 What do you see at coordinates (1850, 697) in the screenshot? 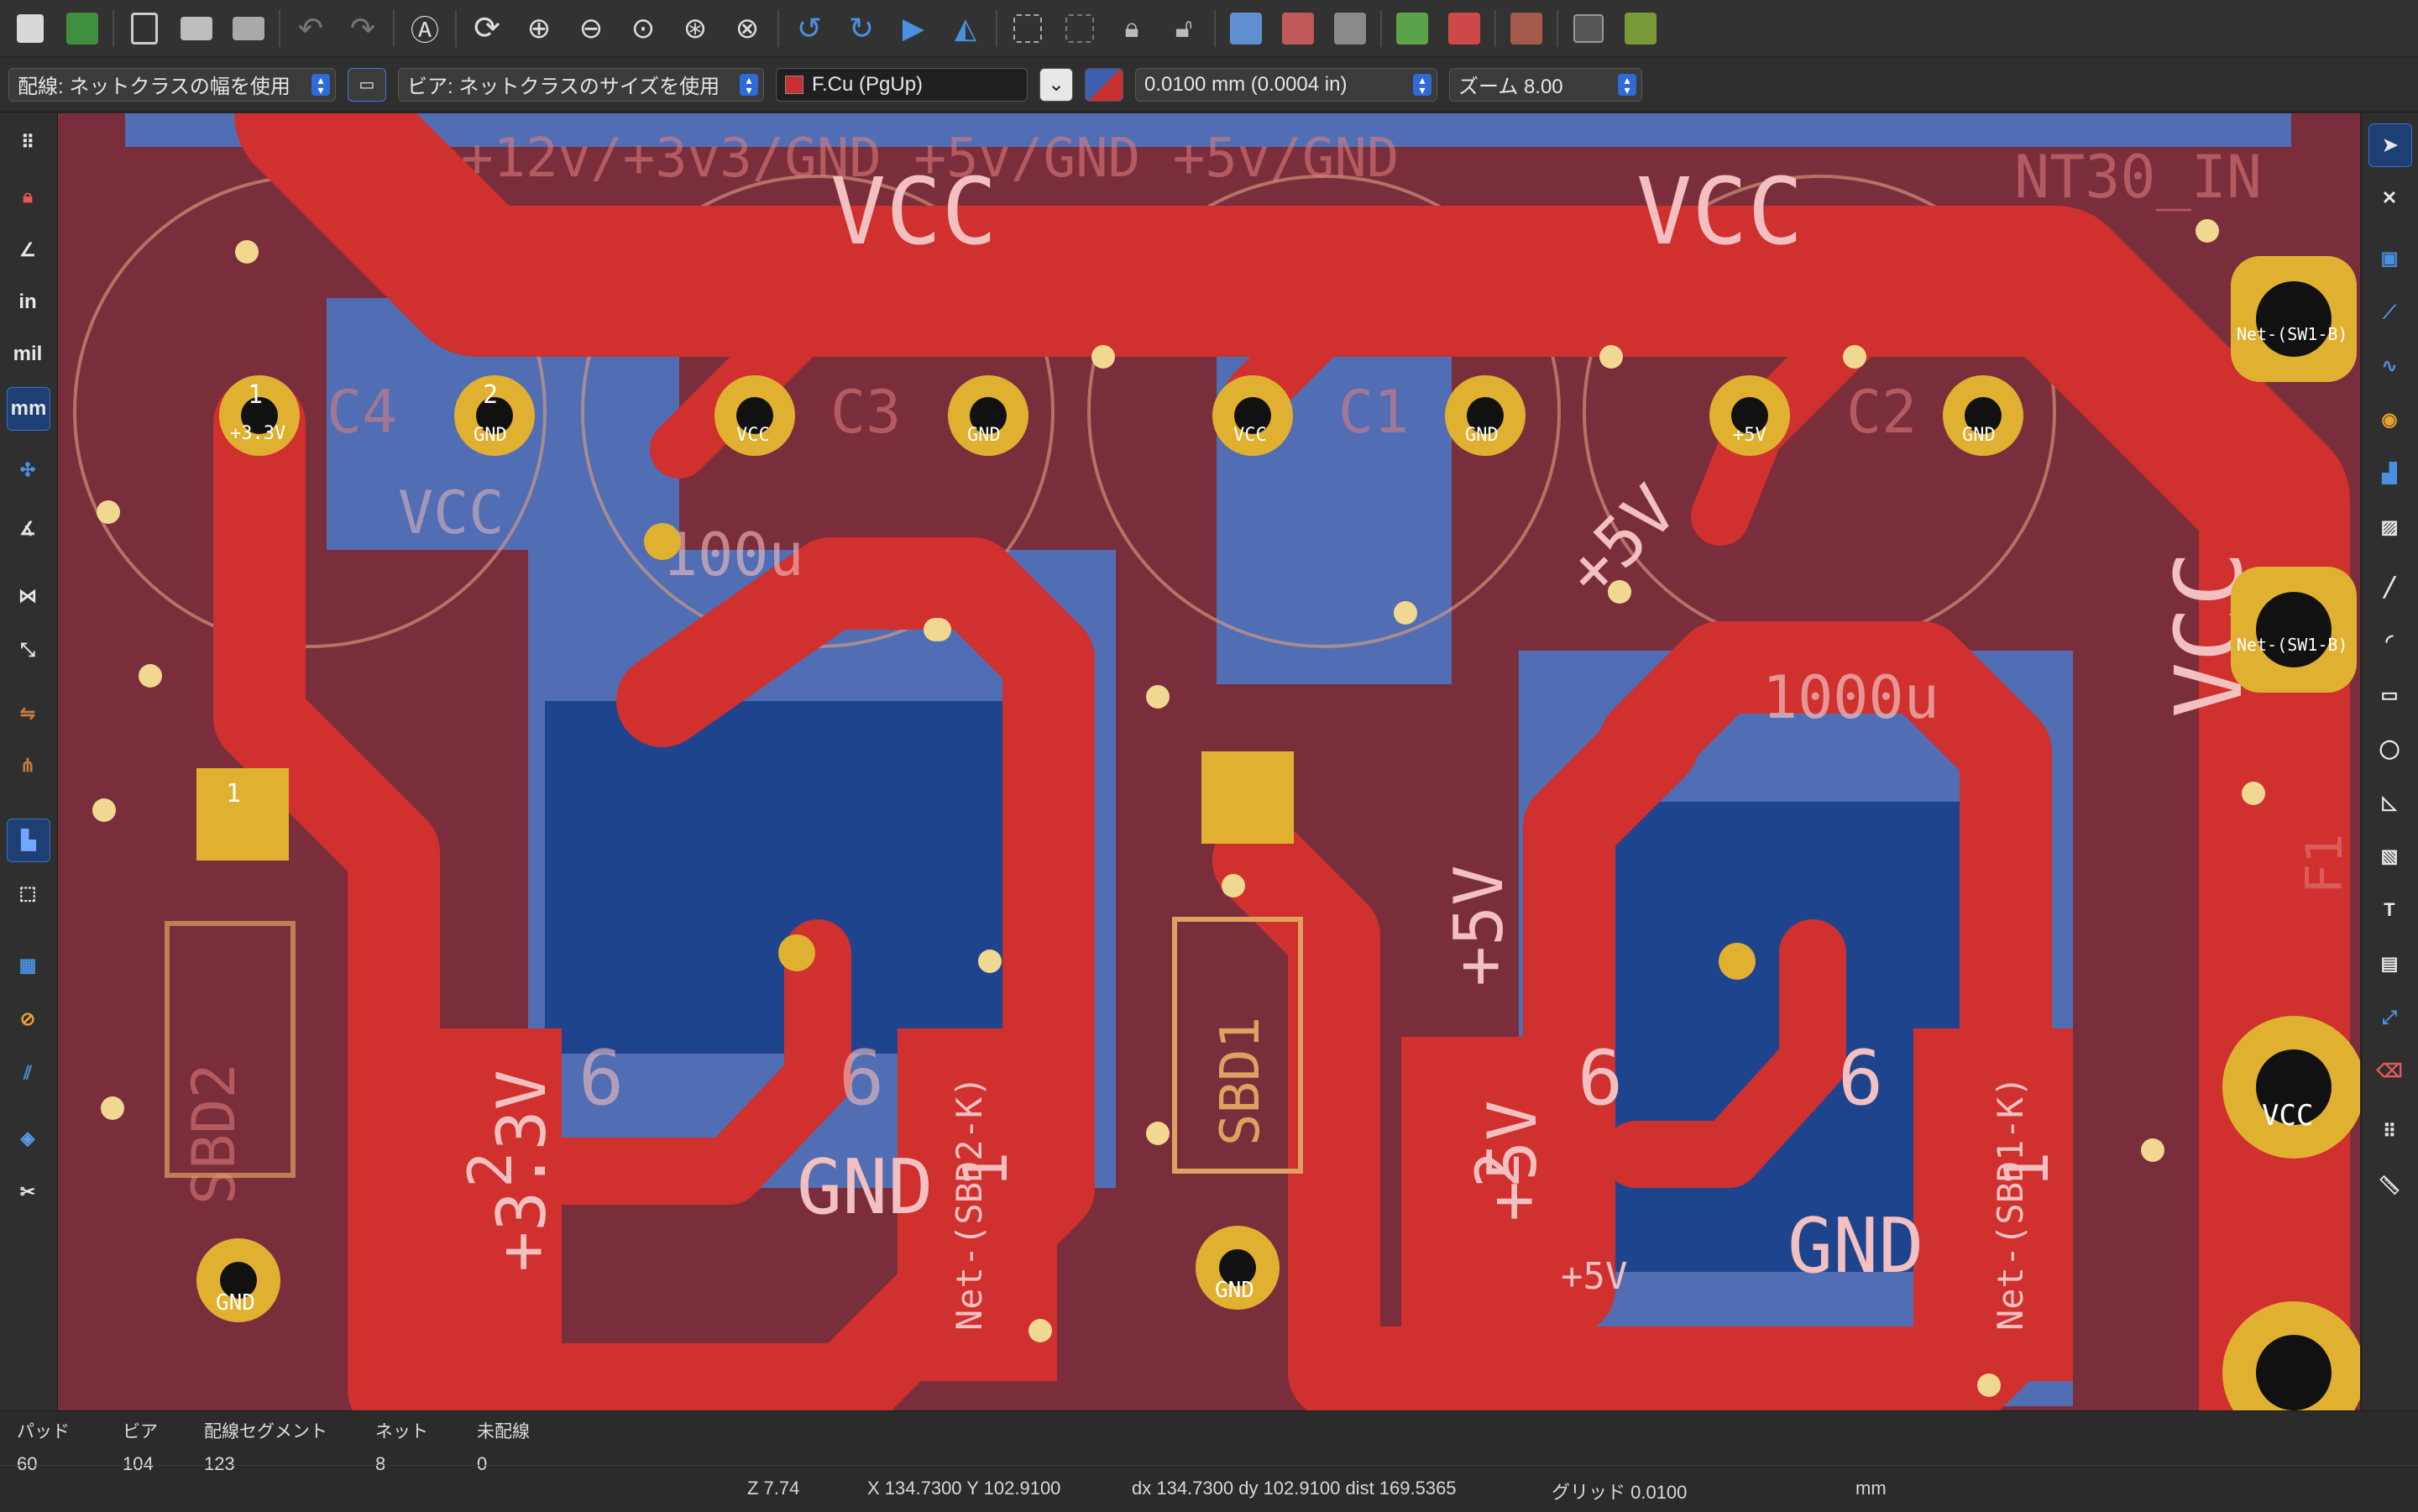
I see `silk-1000u: 1000u` at bounding box center [1850, 697].